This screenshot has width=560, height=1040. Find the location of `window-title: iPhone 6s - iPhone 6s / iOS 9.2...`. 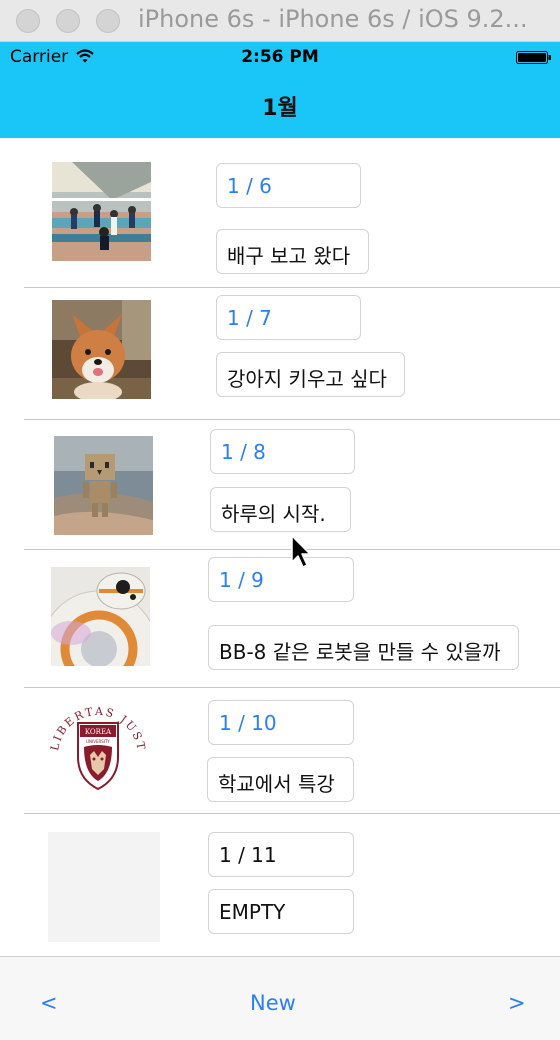

window-title: iPhone 6s - iPhone 6s / iOS 9.2... is located at coordinates (333, 19).